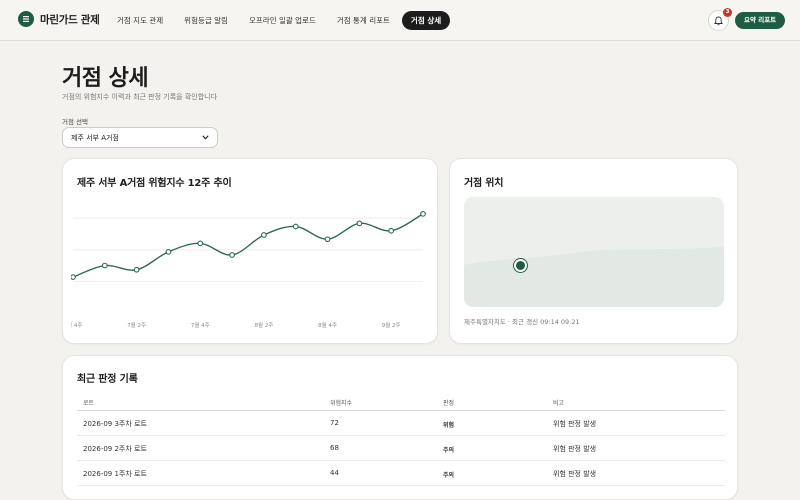  Describe the element at coordinates (200, 325) in the screenshot. I see `x-tick-label: 7월 4주` at that location.